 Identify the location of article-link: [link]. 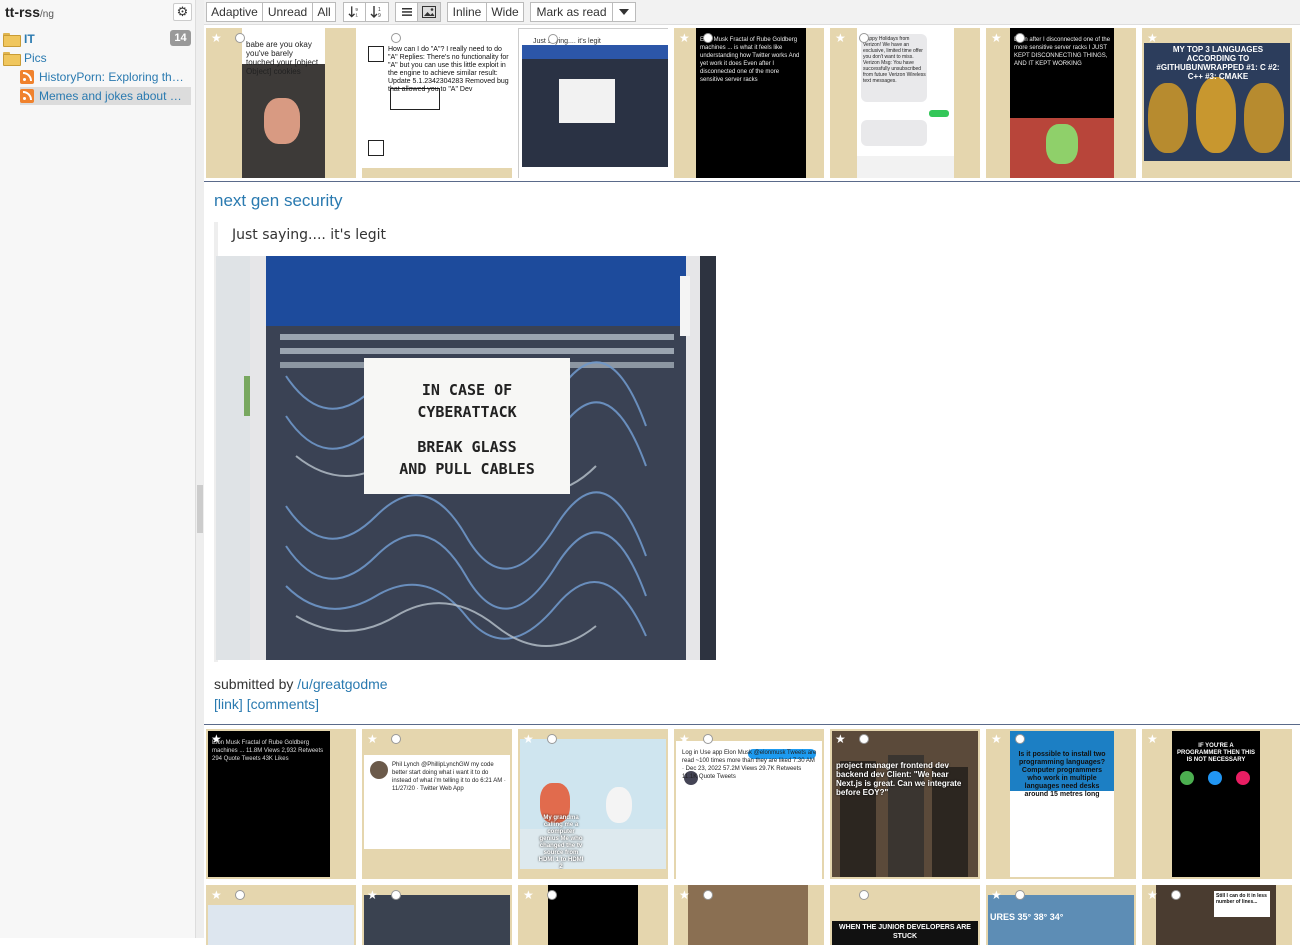
(228, 704).